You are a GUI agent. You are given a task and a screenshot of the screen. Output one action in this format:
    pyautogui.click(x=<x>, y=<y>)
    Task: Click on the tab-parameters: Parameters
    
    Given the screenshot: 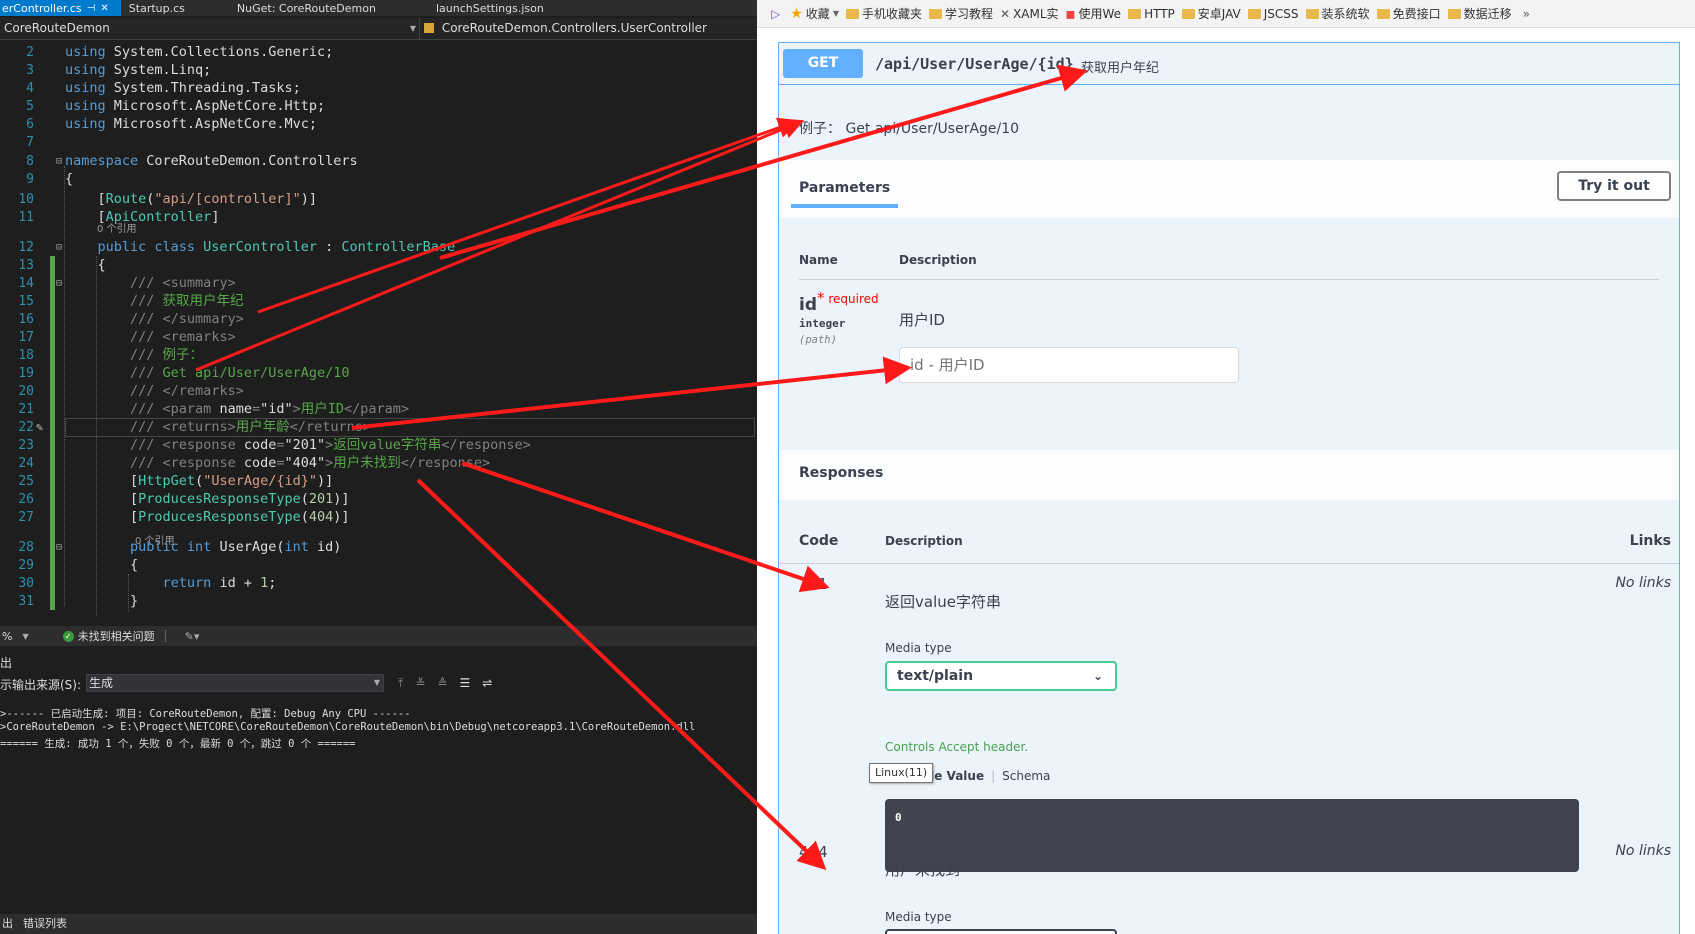 What is the action you would take?
    pyautogui.click(x=845, y=194)
    